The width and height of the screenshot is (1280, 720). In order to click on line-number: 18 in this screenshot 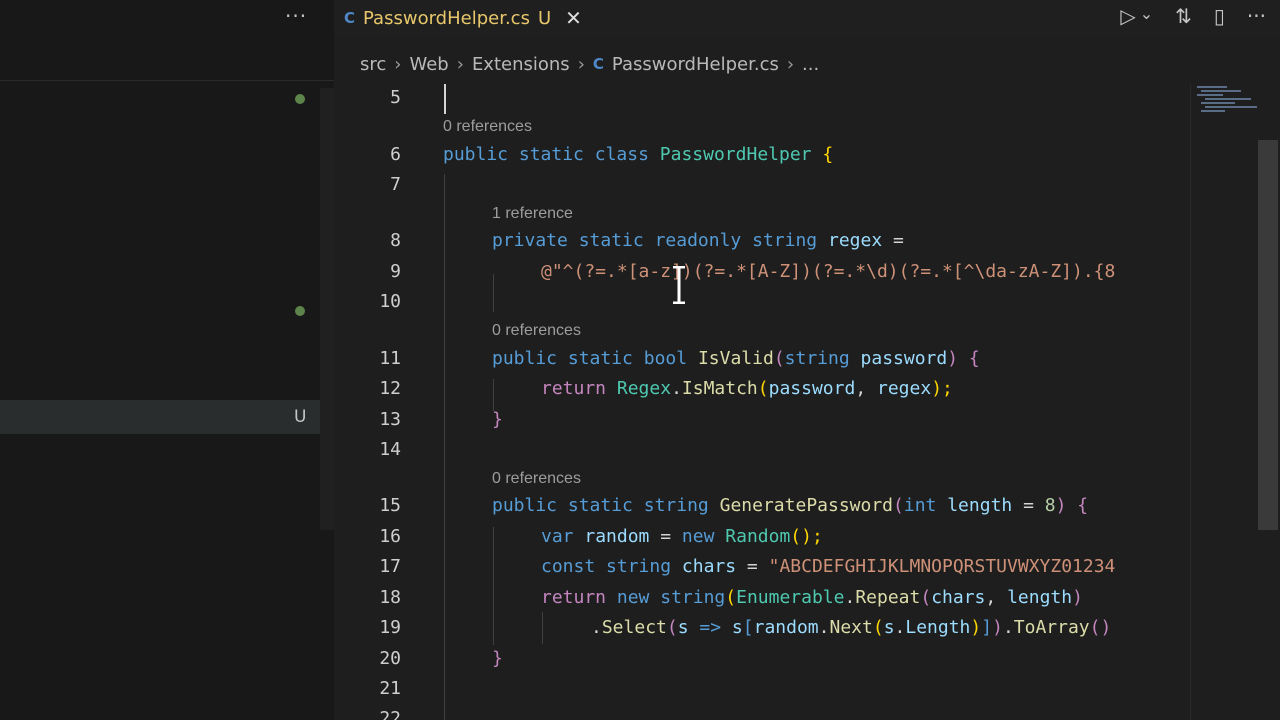, I will do `click(390, 597)`.